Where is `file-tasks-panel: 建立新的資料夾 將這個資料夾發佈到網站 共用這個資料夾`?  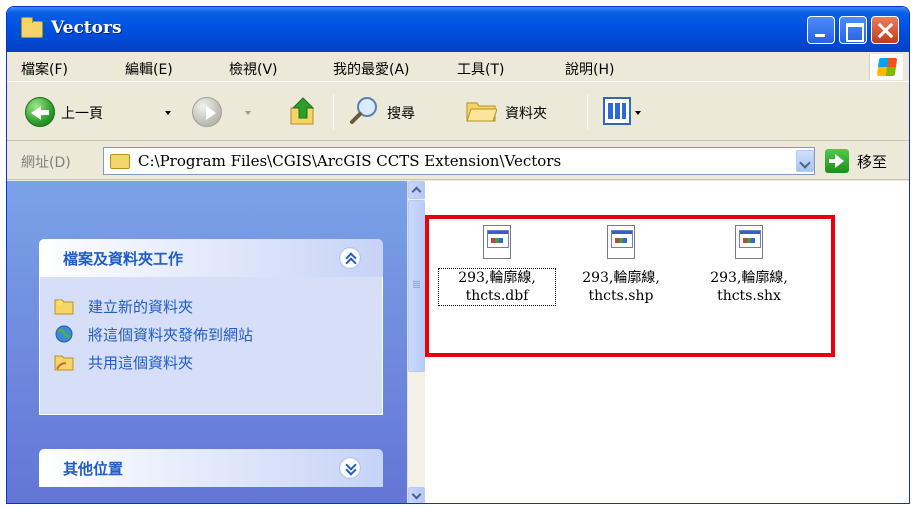
file-tasks-panel: 建立新的資料夾 將這個資料夾發佈到網站 共用這個資料夾 is located at coordinates (211, 346).